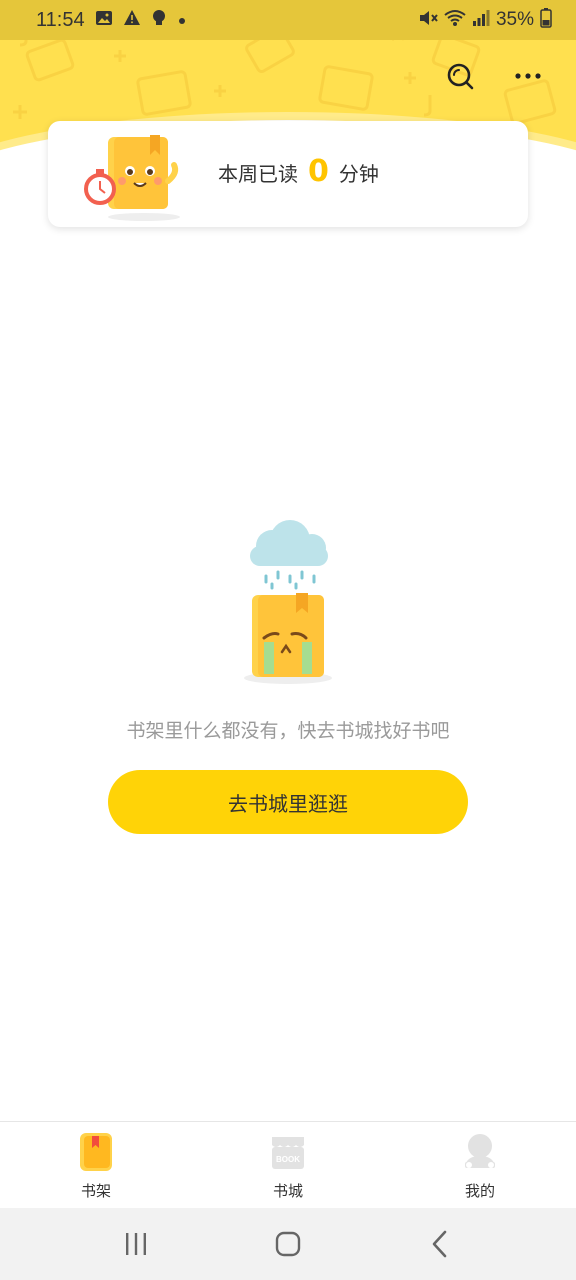 Image resolution: width=576 pixels, height=1280 pixels. What do you see at coordinates (60, 19) in the screenshot?
I see `status-time: 11:54` at bounding box center [60, 19].